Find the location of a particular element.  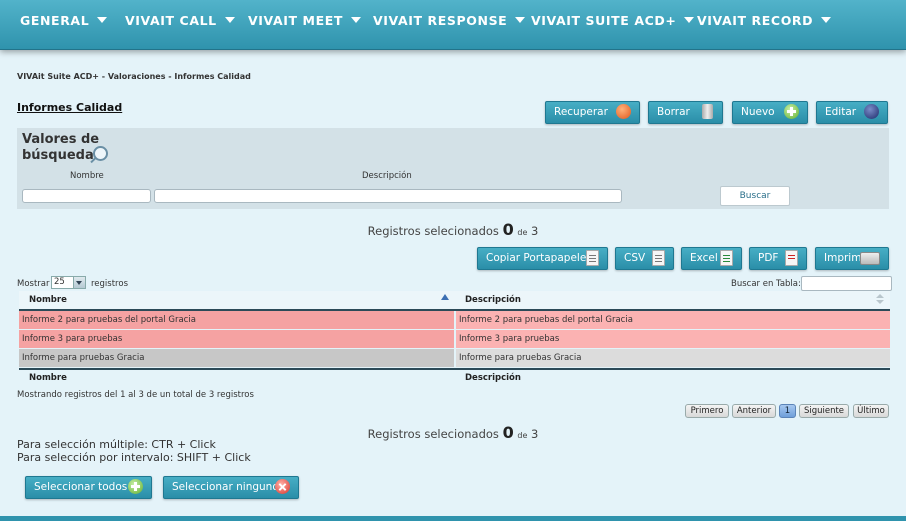

nav-general: GENERAL is located at coordinates (64, 21).